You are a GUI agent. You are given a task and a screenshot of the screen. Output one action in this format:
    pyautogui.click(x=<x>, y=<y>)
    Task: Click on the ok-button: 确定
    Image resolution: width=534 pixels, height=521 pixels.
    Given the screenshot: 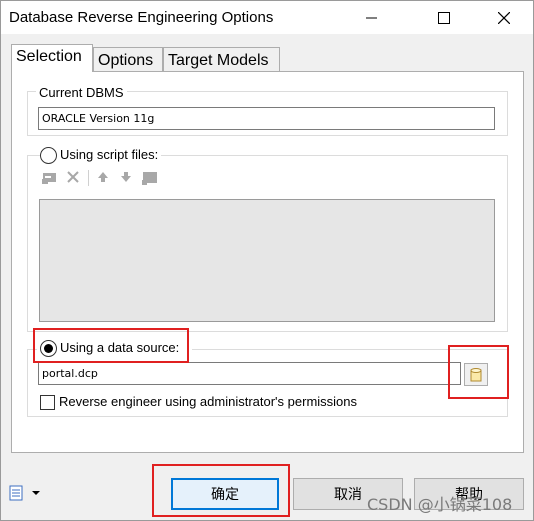 What is the action you would take?
    pyautogui.click(x=225, y=494)
    